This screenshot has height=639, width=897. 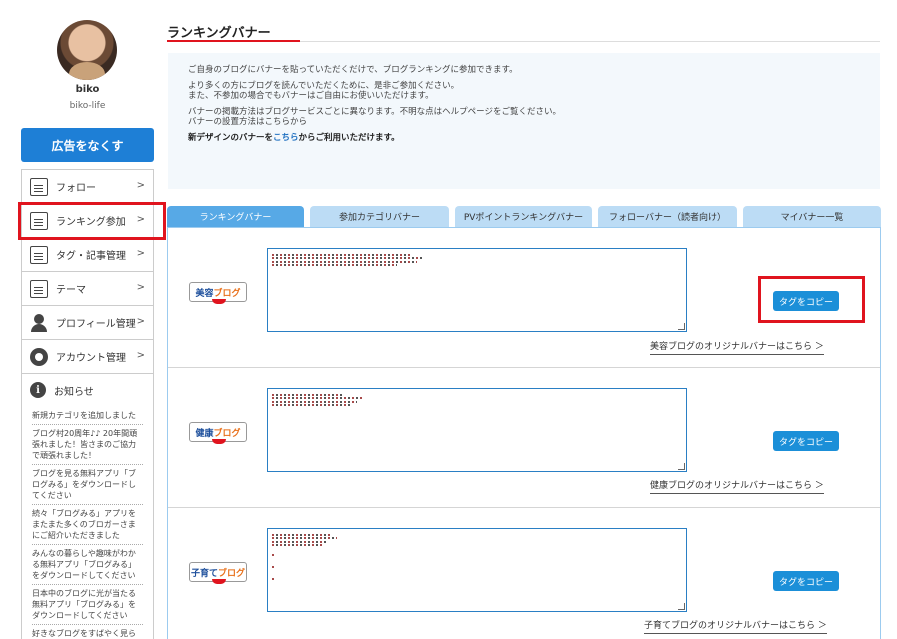 I want to click on sidebar-item-label: プロフィール管理, so click(x=96, y=324).